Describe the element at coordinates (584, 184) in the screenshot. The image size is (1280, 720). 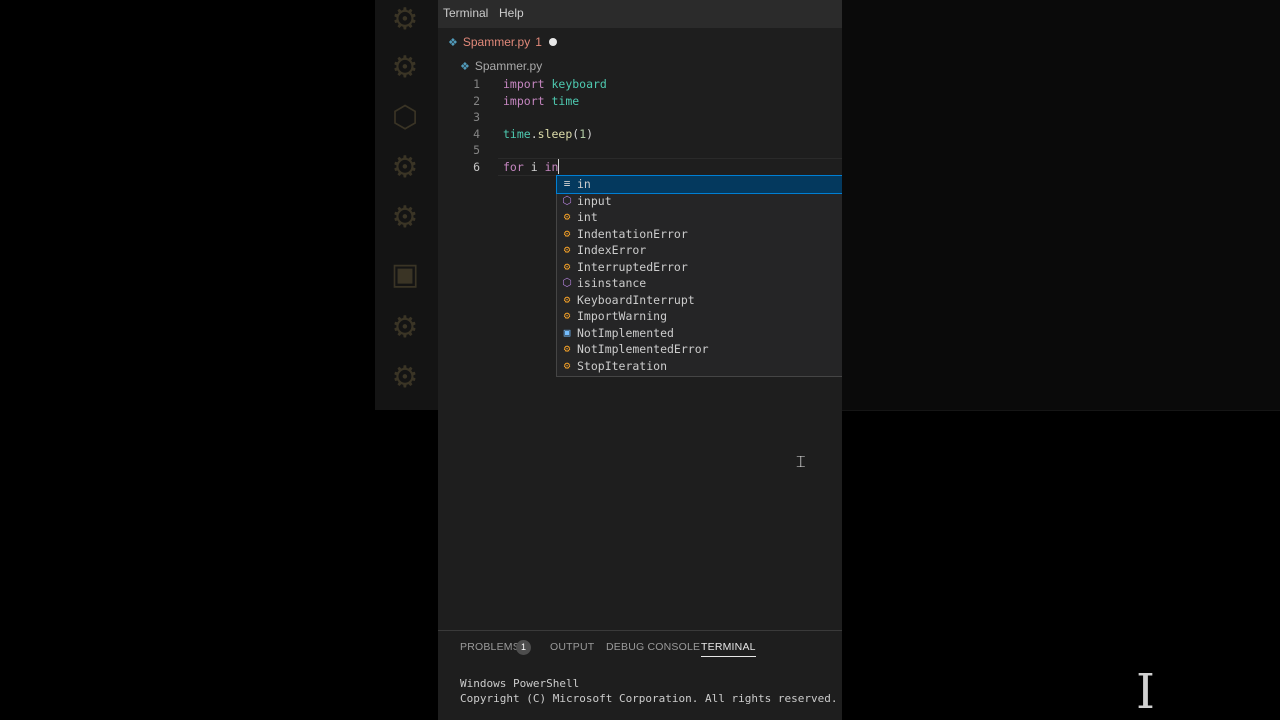
I see `suggestion-label: in` at that location.